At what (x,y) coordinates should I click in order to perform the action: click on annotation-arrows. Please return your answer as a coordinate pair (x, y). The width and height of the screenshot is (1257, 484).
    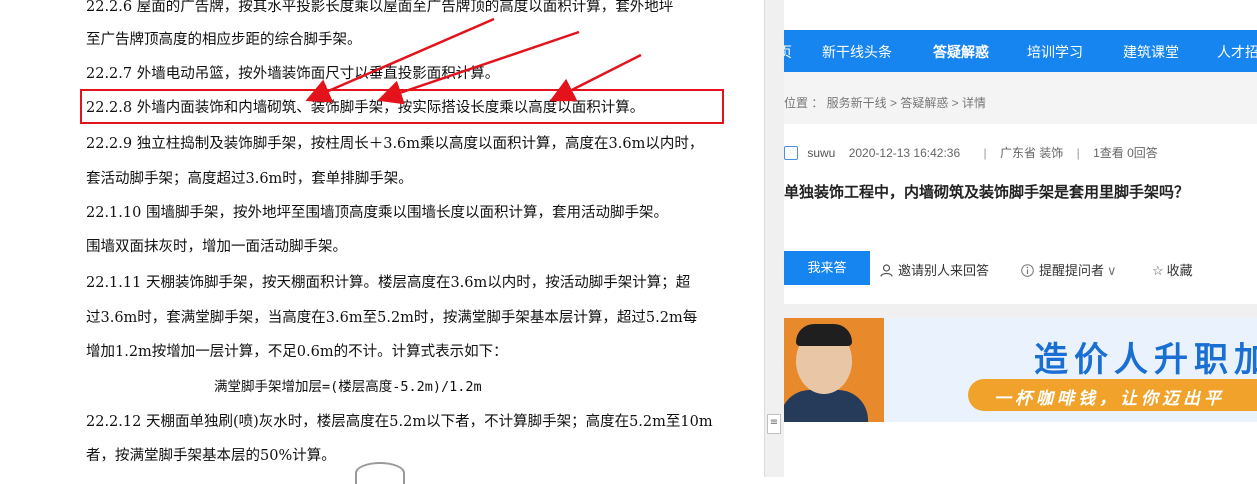
    Looking at the image, I should click on (473, 61).